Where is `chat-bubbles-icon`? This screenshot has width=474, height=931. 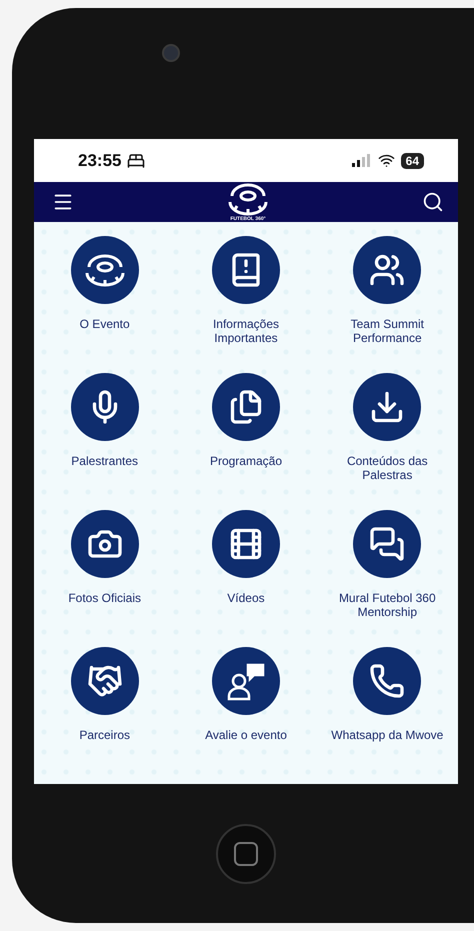 chat-bubbles-icon is located at coordinates (387, 544).